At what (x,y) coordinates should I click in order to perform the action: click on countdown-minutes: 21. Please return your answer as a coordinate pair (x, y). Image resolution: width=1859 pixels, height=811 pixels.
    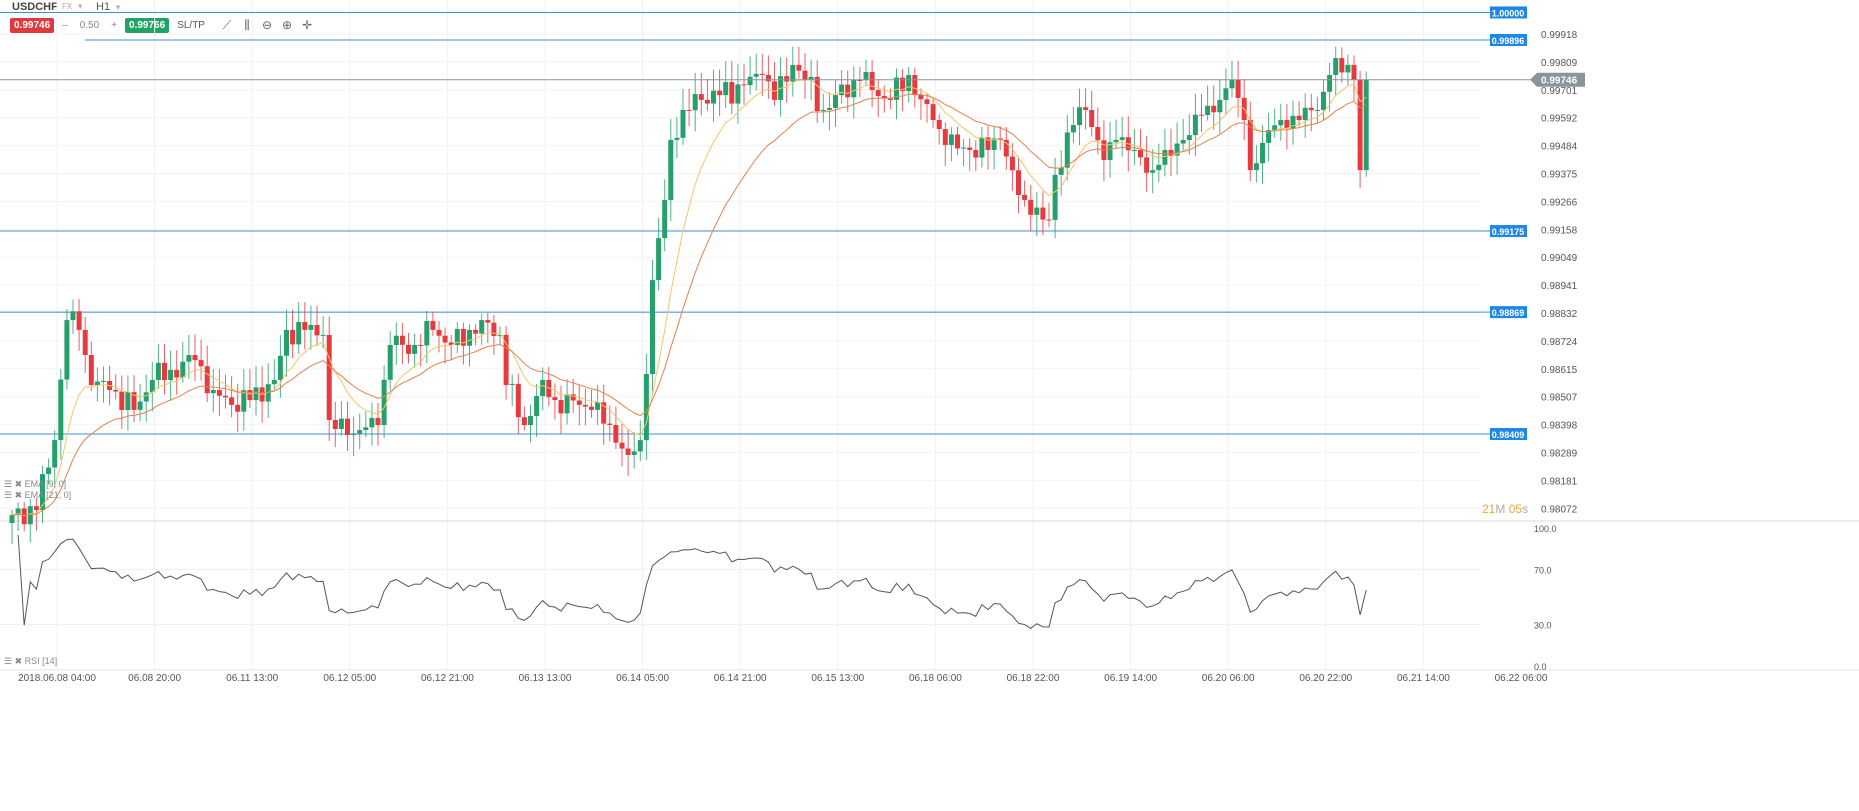
    Looking at the image, I should click on (1489, 509).